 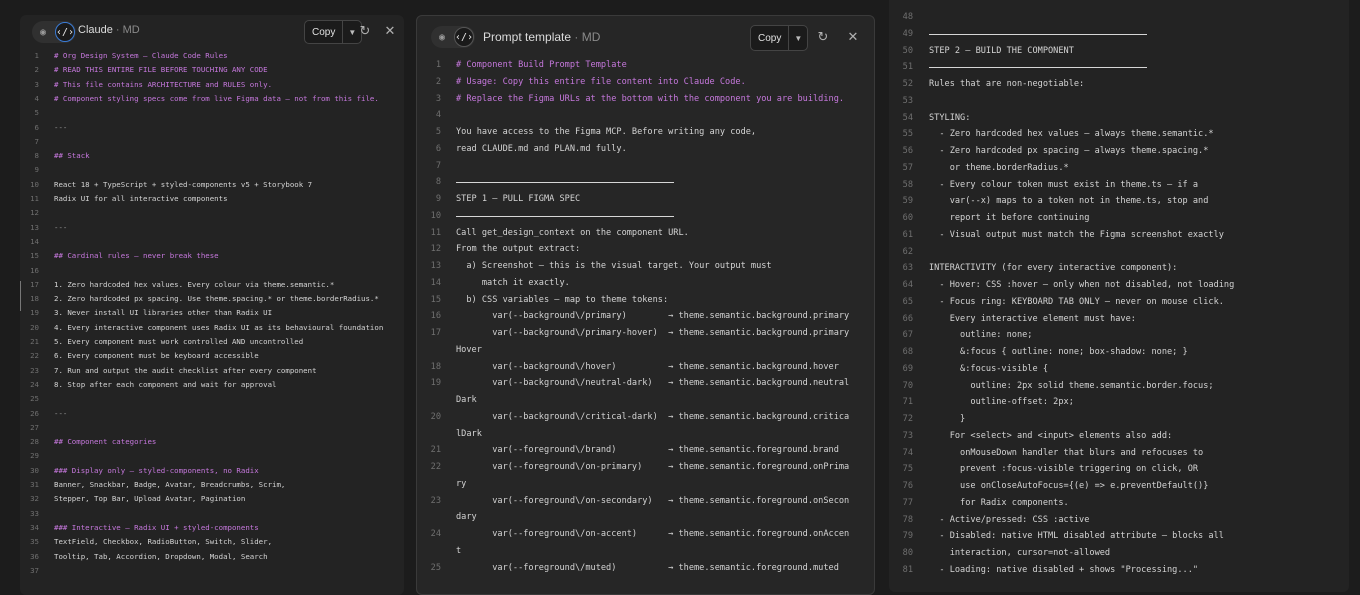 I want to click on code-line: 12 From the output extract:, so click(x=645, y=249).